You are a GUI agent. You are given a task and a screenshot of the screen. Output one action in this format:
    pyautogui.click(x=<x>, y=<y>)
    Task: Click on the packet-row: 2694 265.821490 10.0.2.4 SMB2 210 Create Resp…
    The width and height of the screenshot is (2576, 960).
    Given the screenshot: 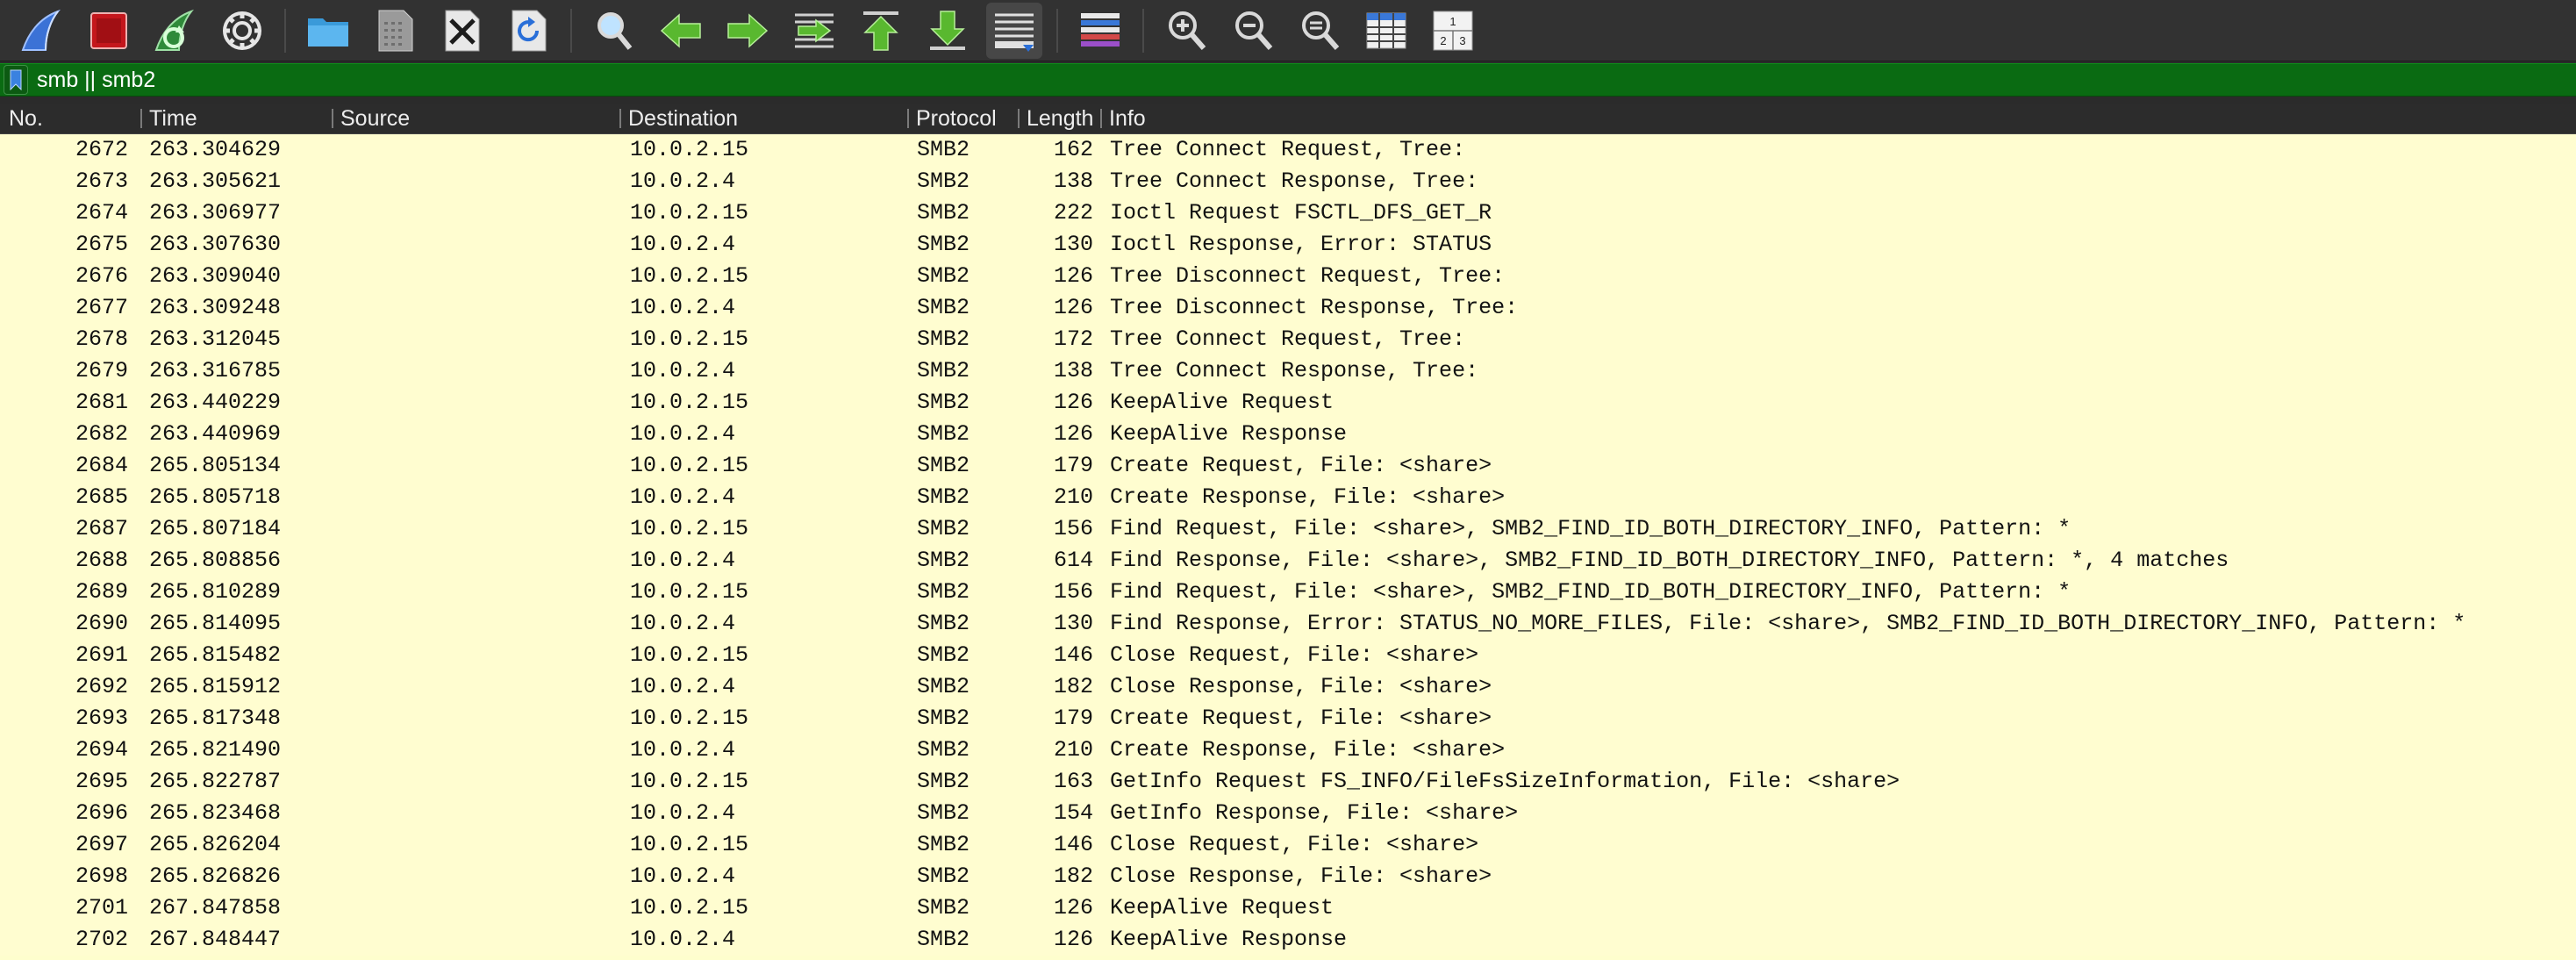 What is the action you would take?
    pyautogui.click(x=1288, y=750)
    